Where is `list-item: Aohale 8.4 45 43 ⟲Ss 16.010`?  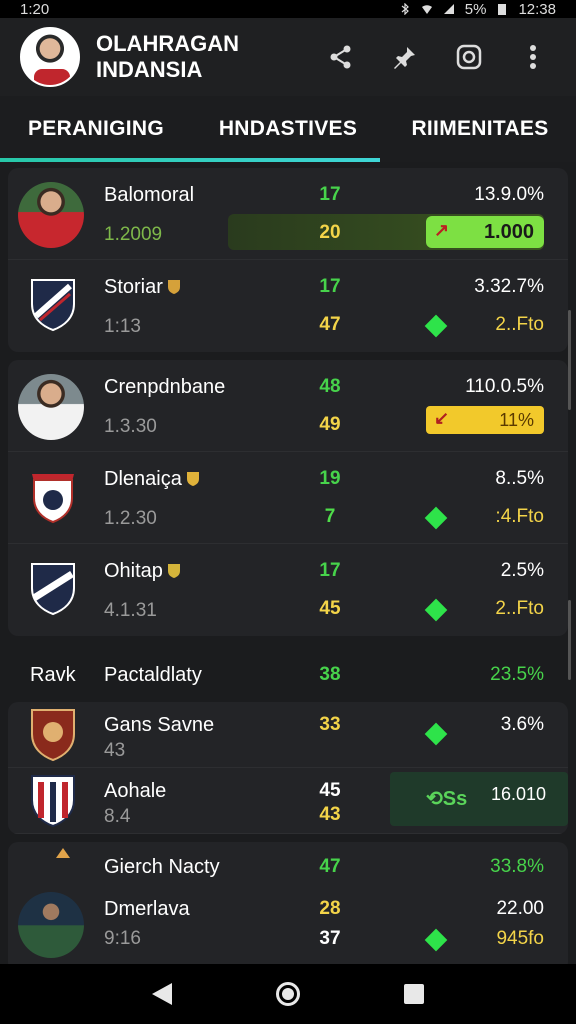 list-item: Aohale 8.4 45 43 ⟲Ss 16.010 is located at coordinates (288, 801).